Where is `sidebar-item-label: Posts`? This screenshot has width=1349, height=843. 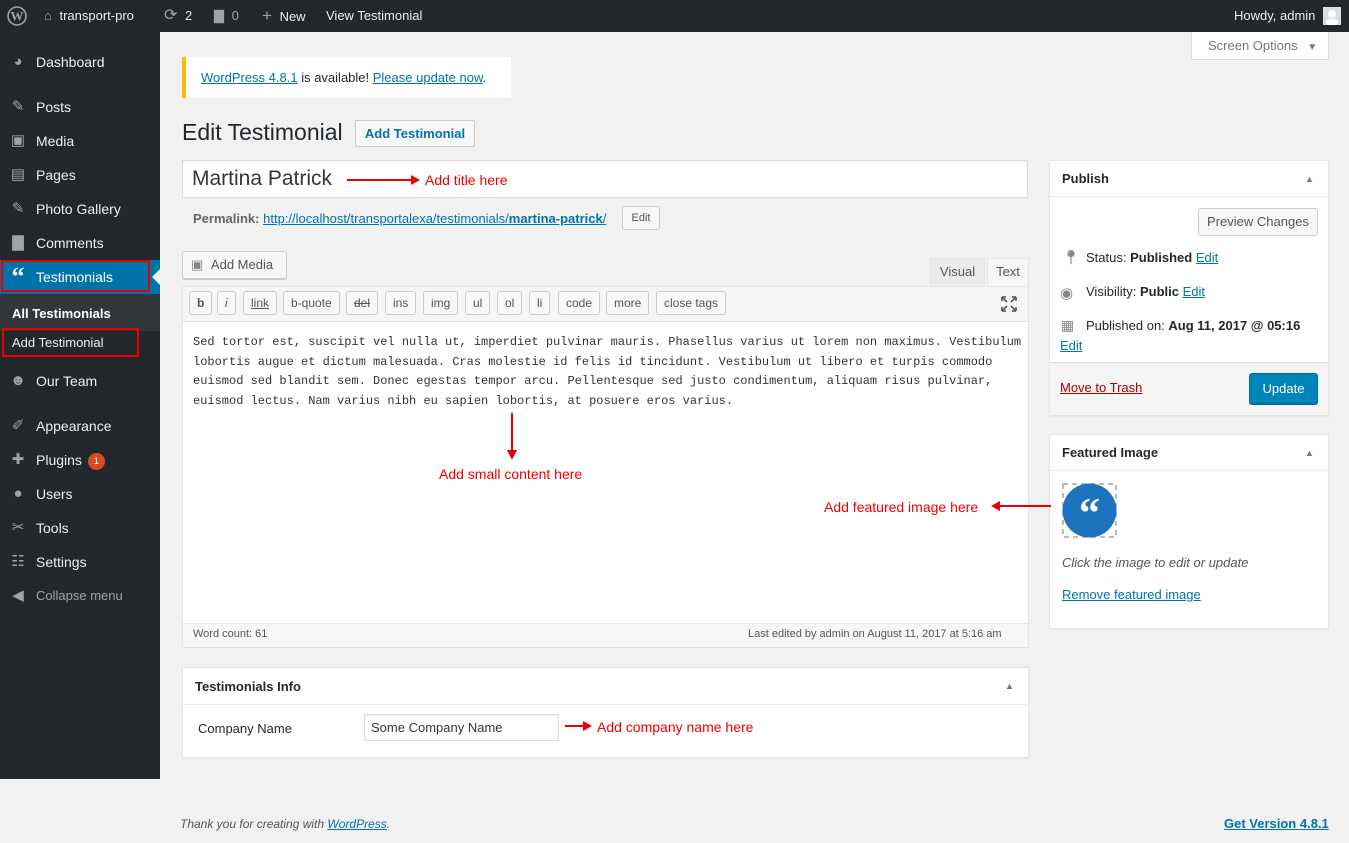
sidebar-item-label: Posts is located at coordinates (54, 107).